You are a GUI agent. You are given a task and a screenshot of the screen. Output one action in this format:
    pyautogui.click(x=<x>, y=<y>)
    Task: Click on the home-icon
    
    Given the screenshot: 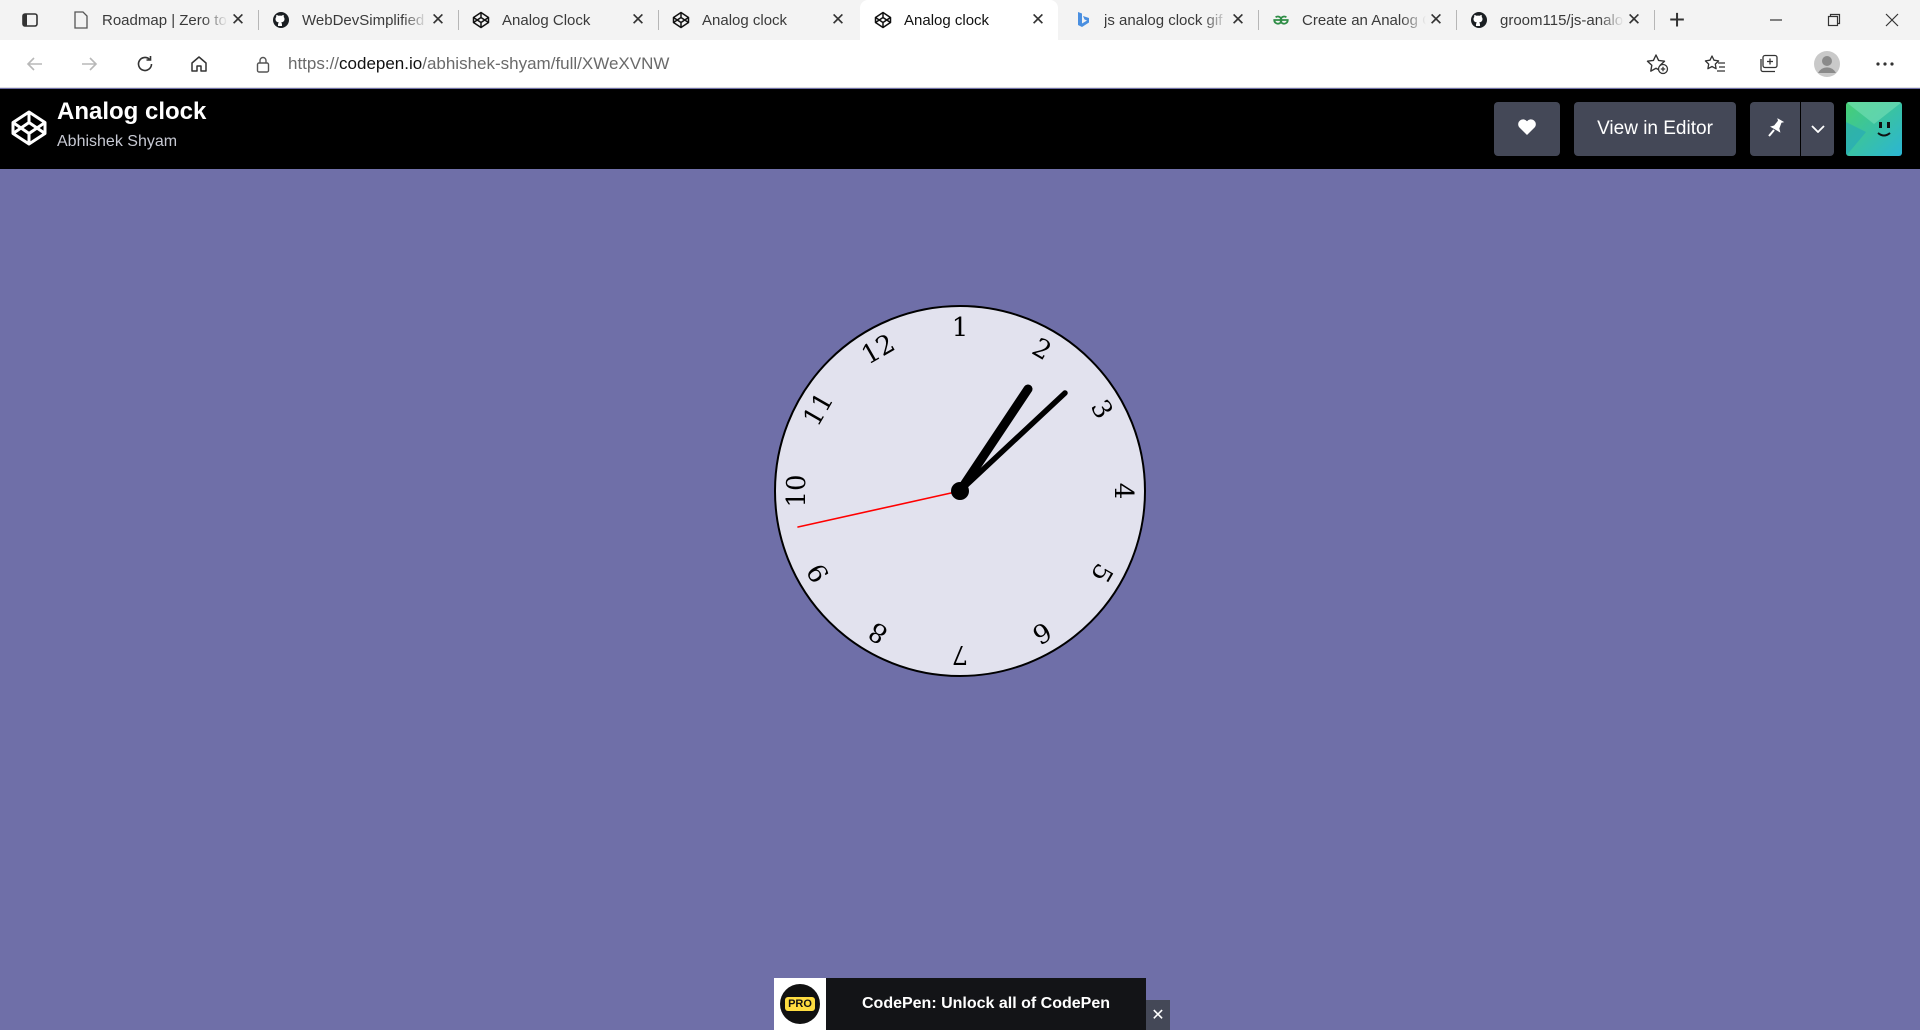 What is the action you would take?
    pyautogui.click(x=199, y=64)
    